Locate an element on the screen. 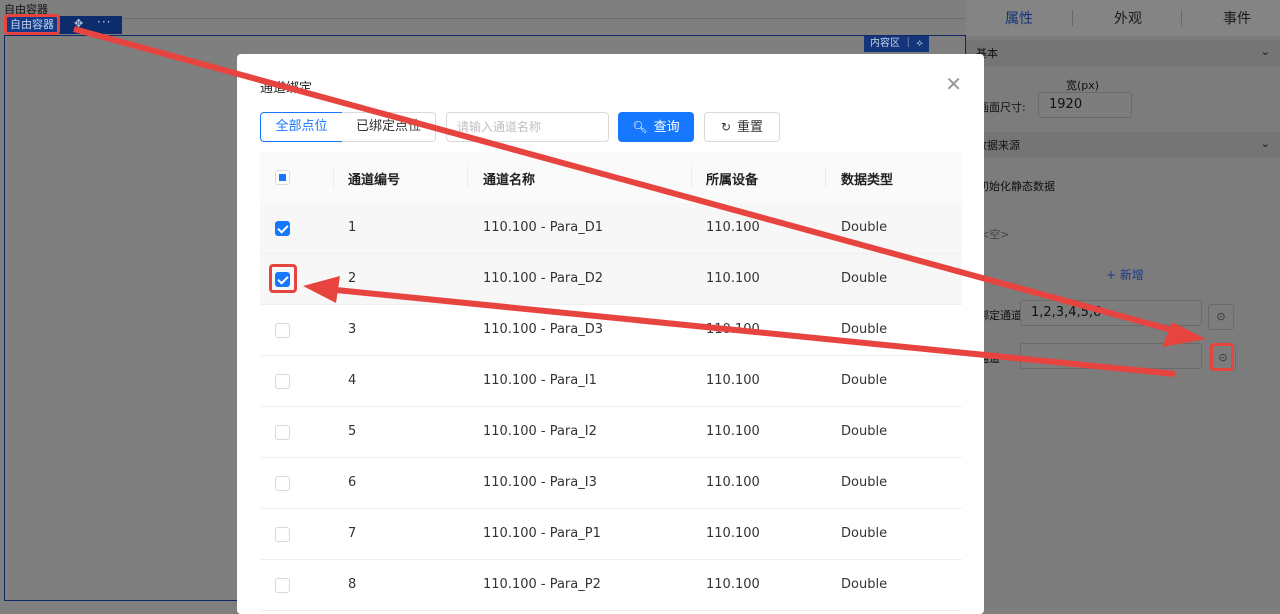 The width and height of the screenshot is (1280, 614). cell-id: 5 is located at coordinates (352, 431).